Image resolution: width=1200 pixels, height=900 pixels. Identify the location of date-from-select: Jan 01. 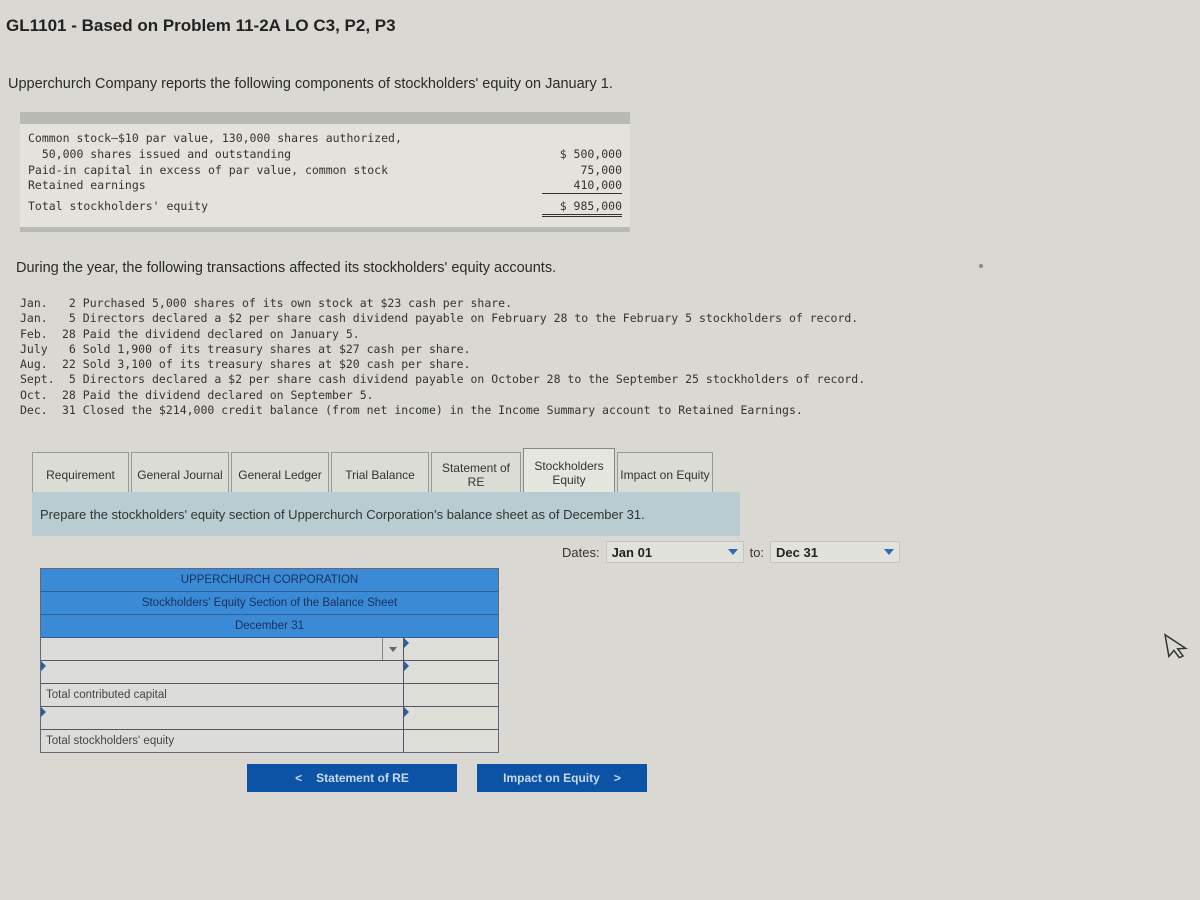
(674, 552).